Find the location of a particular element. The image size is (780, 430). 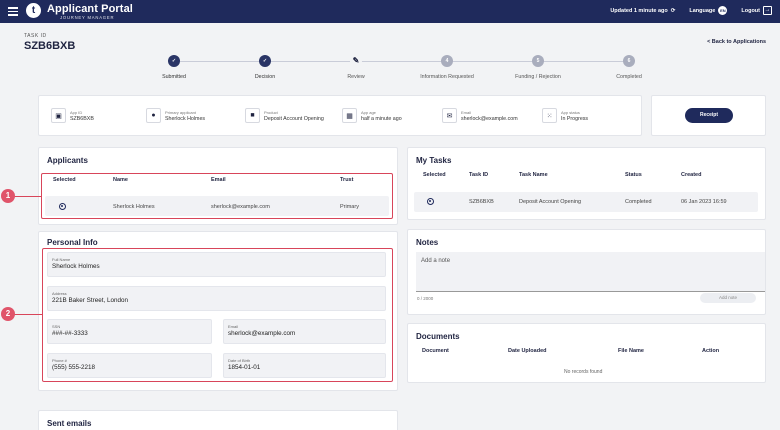

brand-logo: t is located at coordinates (33, 10).